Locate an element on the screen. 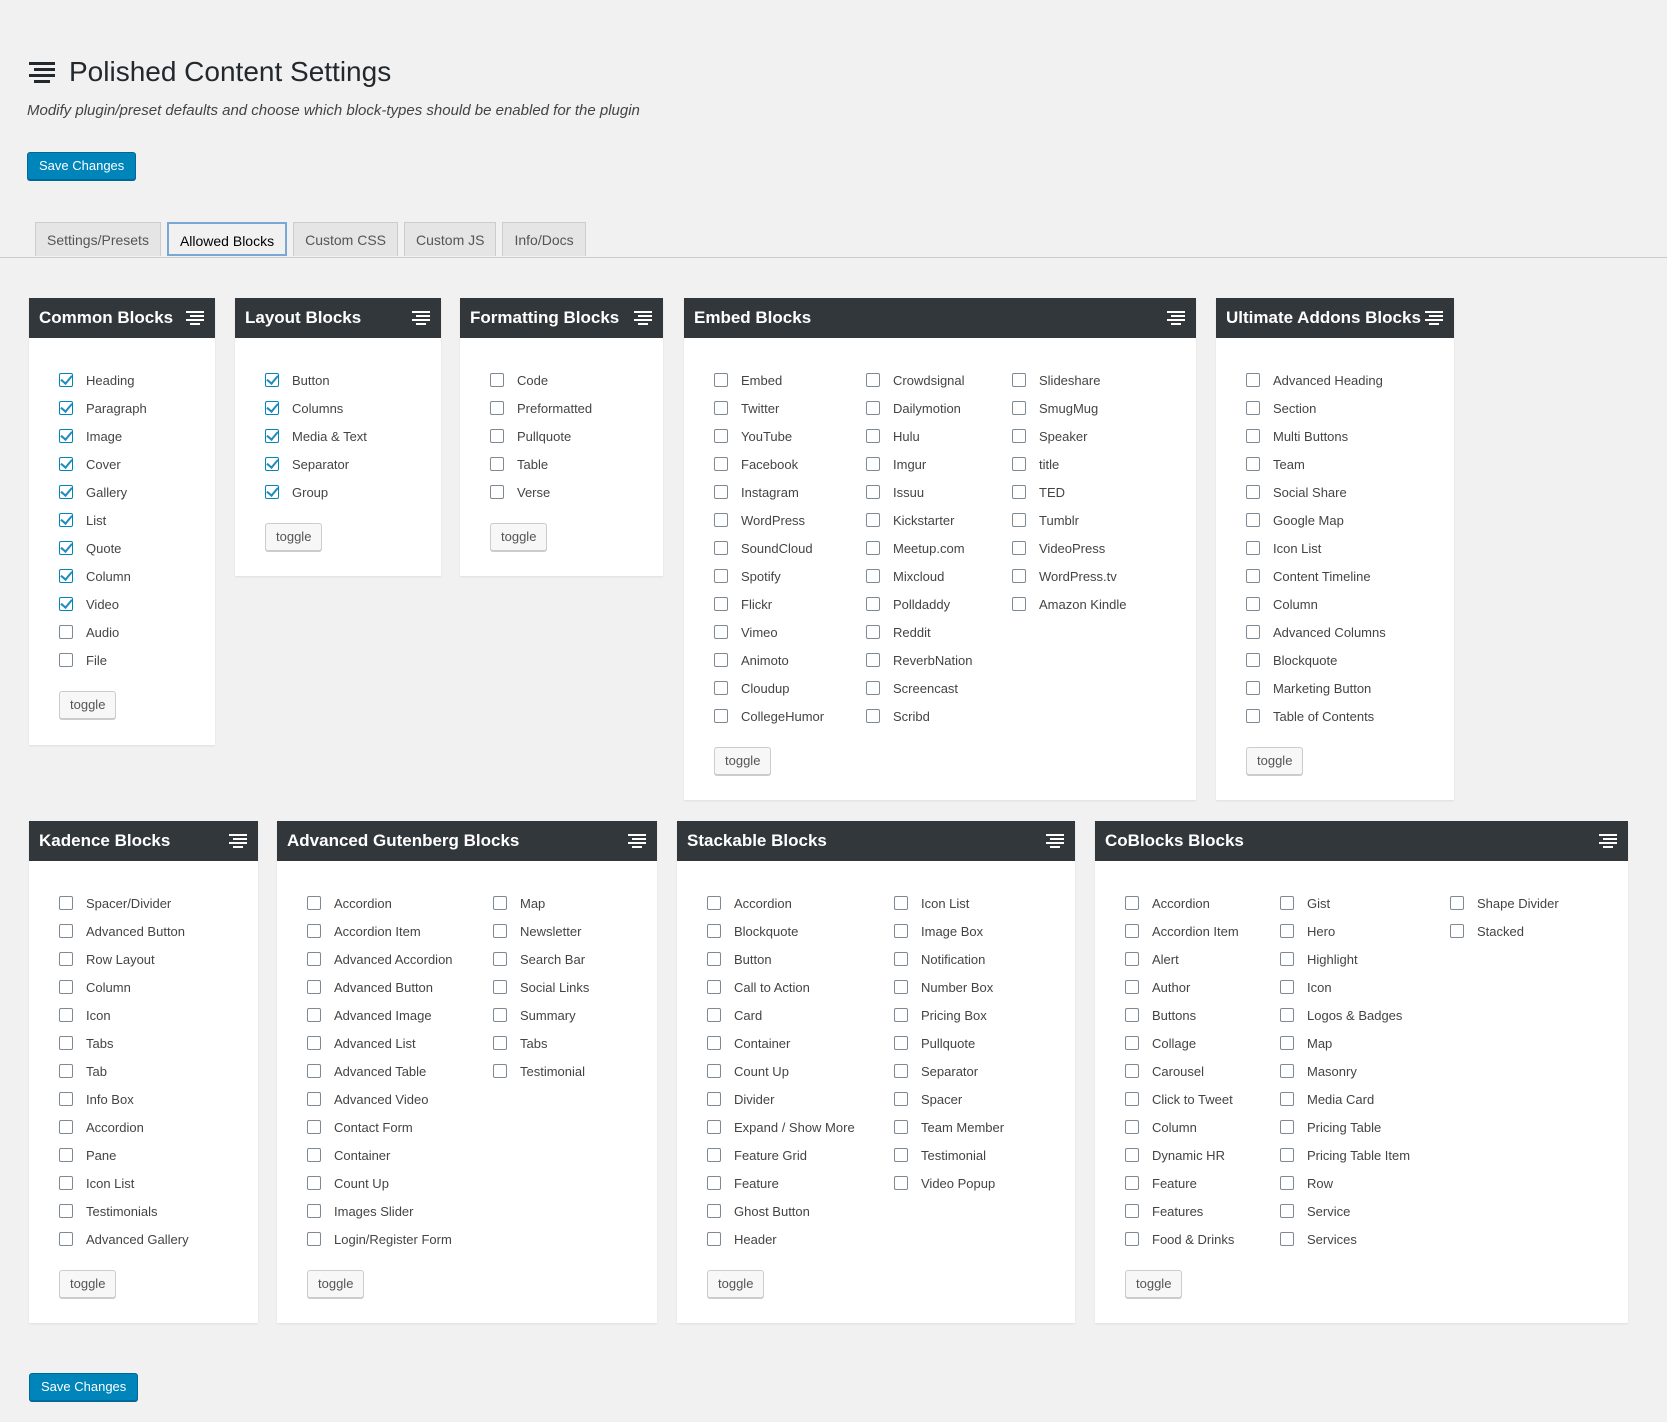 The image size is (1667, 1422). block-option-spotify: Spotify is located at coordinates (769, 576).